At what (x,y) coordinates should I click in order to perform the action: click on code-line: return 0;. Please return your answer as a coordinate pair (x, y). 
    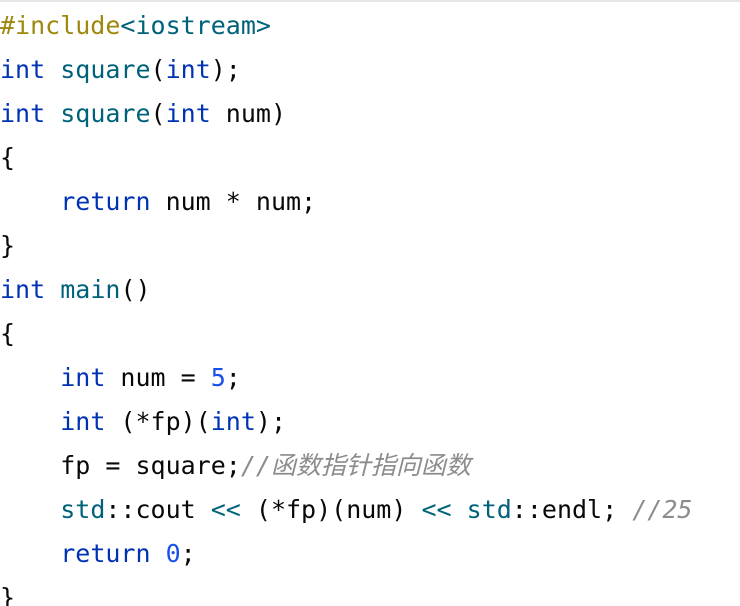
    Looking at the image, I should click on (98, 554).